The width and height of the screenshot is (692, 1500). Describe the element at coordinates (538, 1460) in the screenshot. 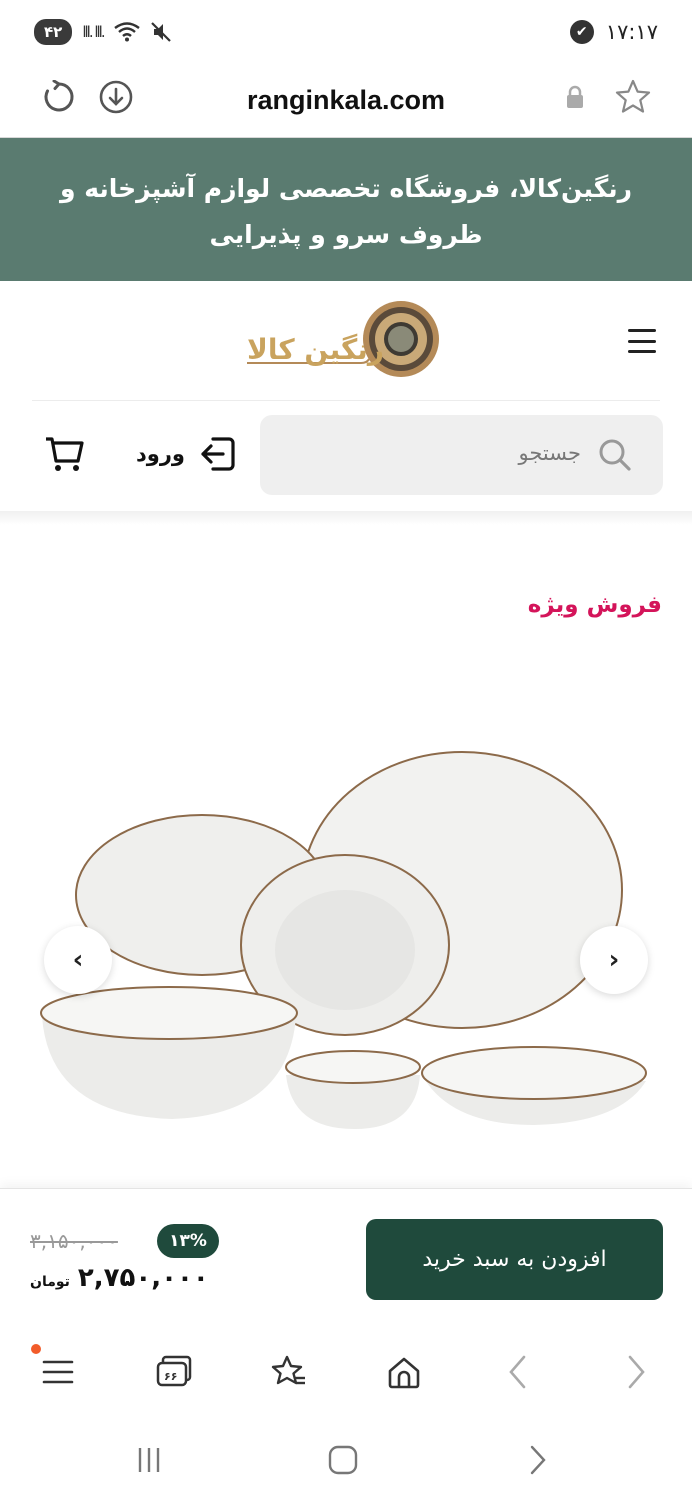

I see `system-back-icon` at that location.